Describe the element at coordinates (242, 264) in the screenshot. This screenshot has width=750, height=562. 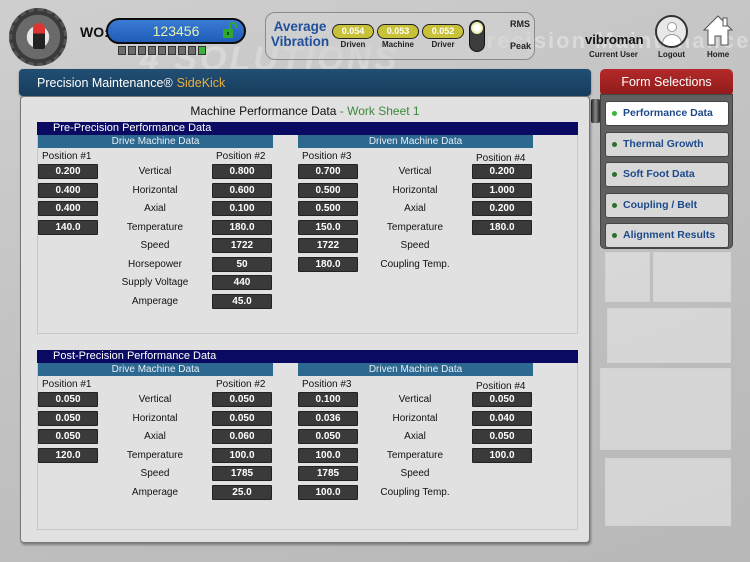
I see `value-field: 50` at that location.